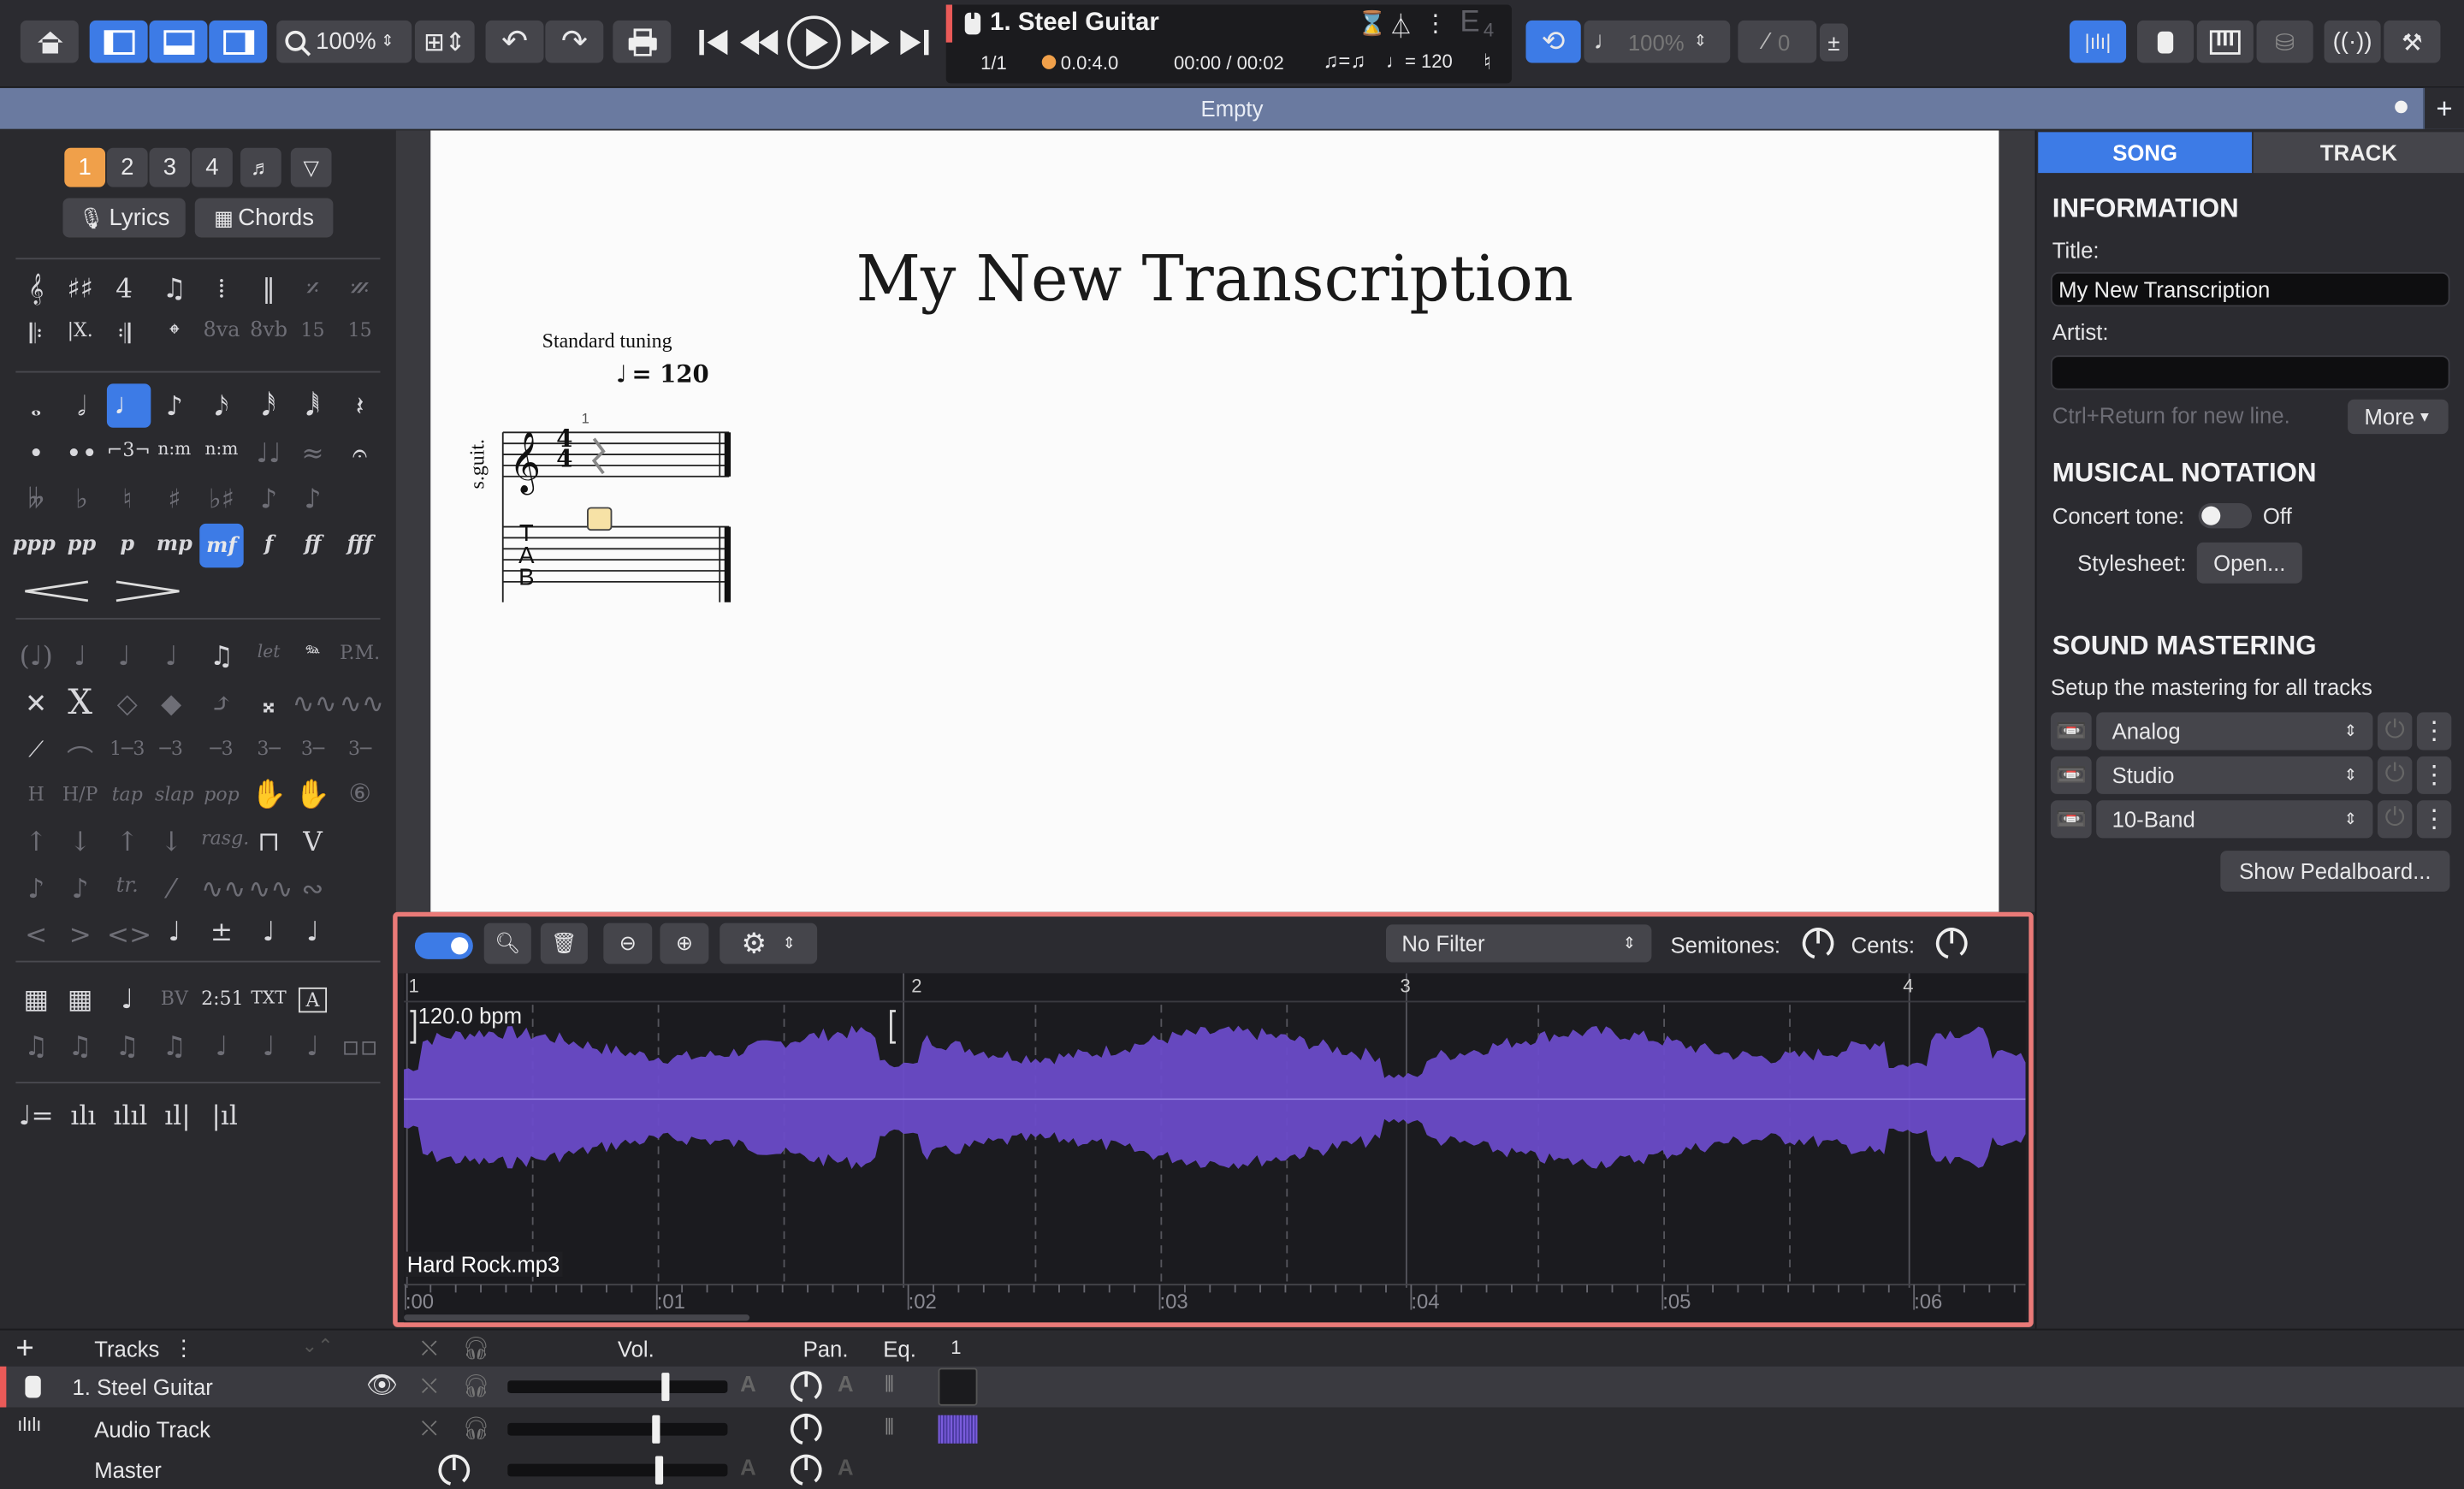 This screenshot has height=1489, width=2464. Describe the element at coordinates (80, 290) in the screenshot. I see `key-signature-icon: ♯♯` at that location.